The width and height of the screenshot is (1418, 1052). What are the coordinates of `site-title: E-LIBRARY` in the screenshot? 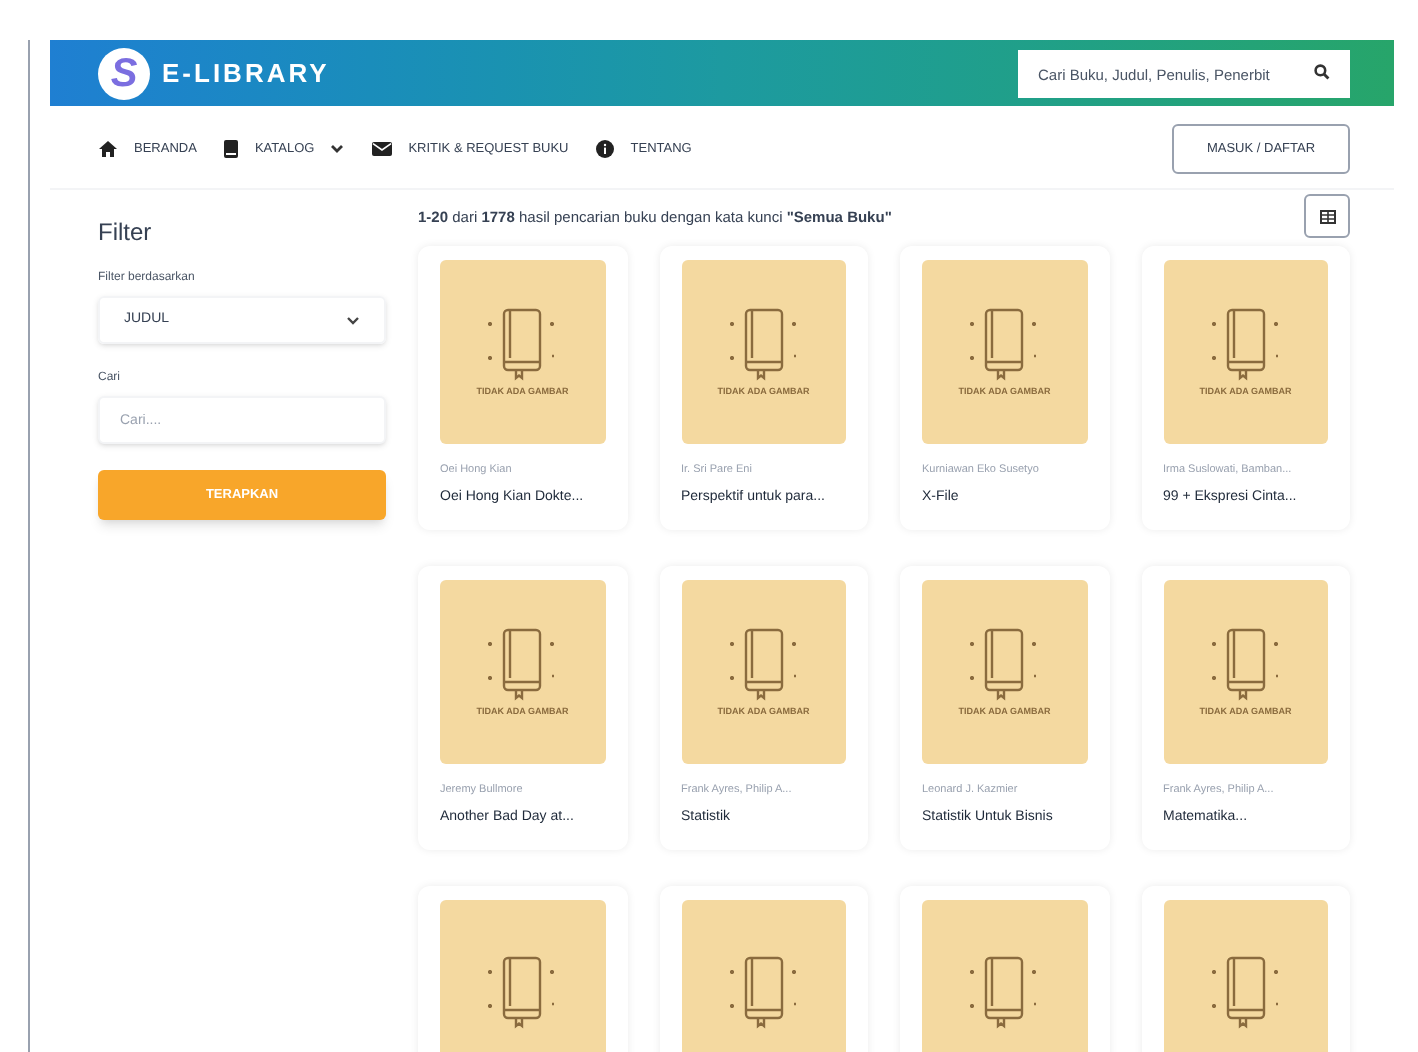 It's located at (246, 73).